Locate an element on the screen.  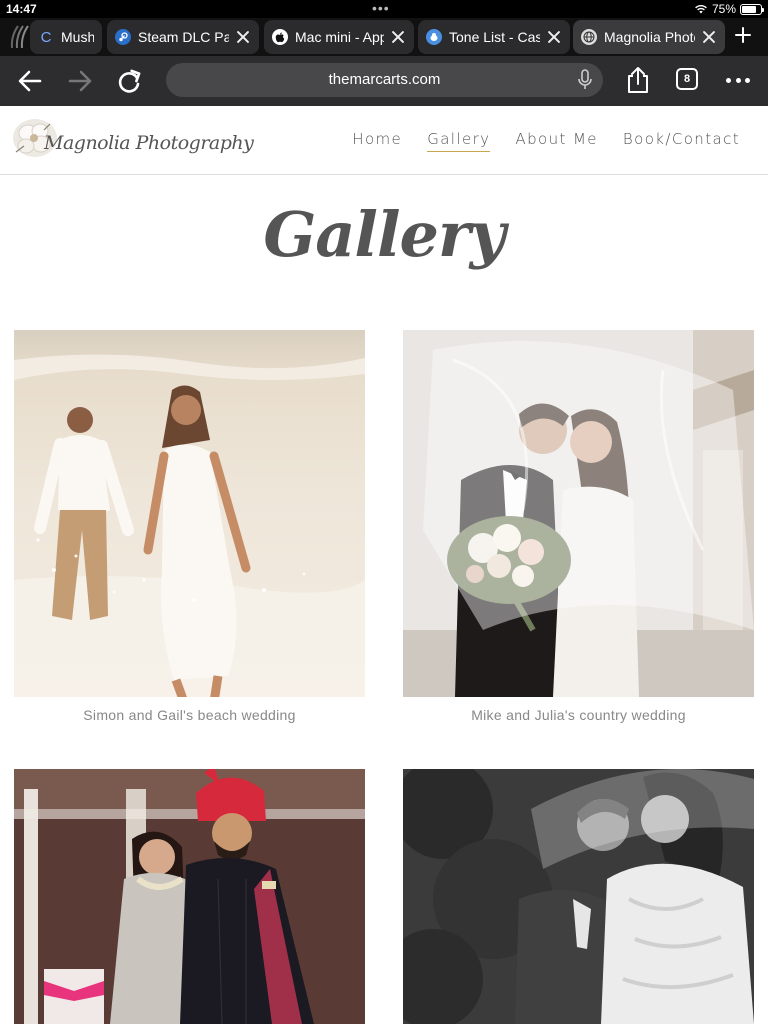
forward-arrow-icon is located at coordinates (80, 81).